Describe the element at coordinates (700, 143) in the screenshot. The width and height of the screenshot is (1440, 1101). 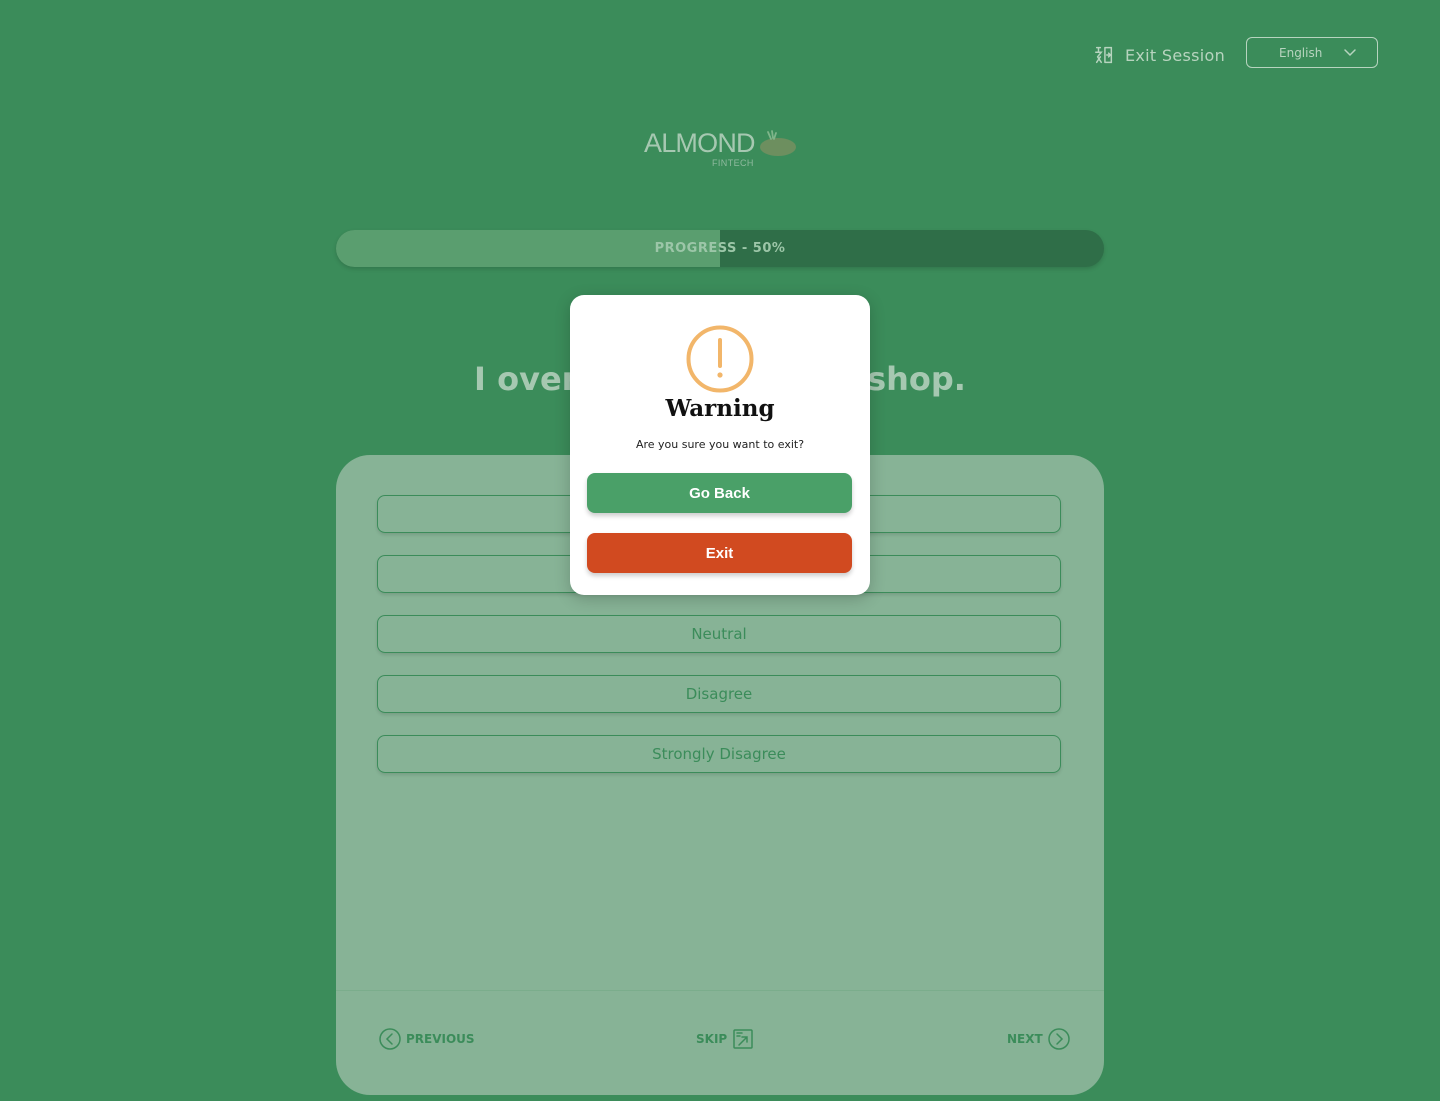
I see `logo-name: ALMOND` at that location.